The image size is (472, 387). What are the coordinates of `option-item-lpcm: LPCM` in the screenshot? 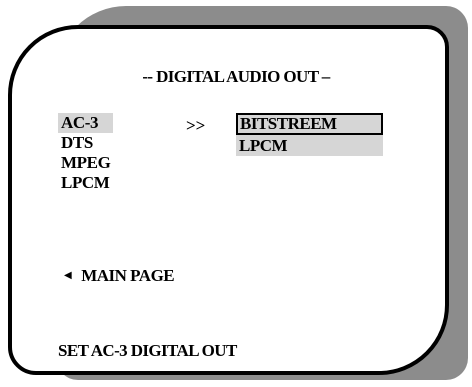 It's located at (309, 145).